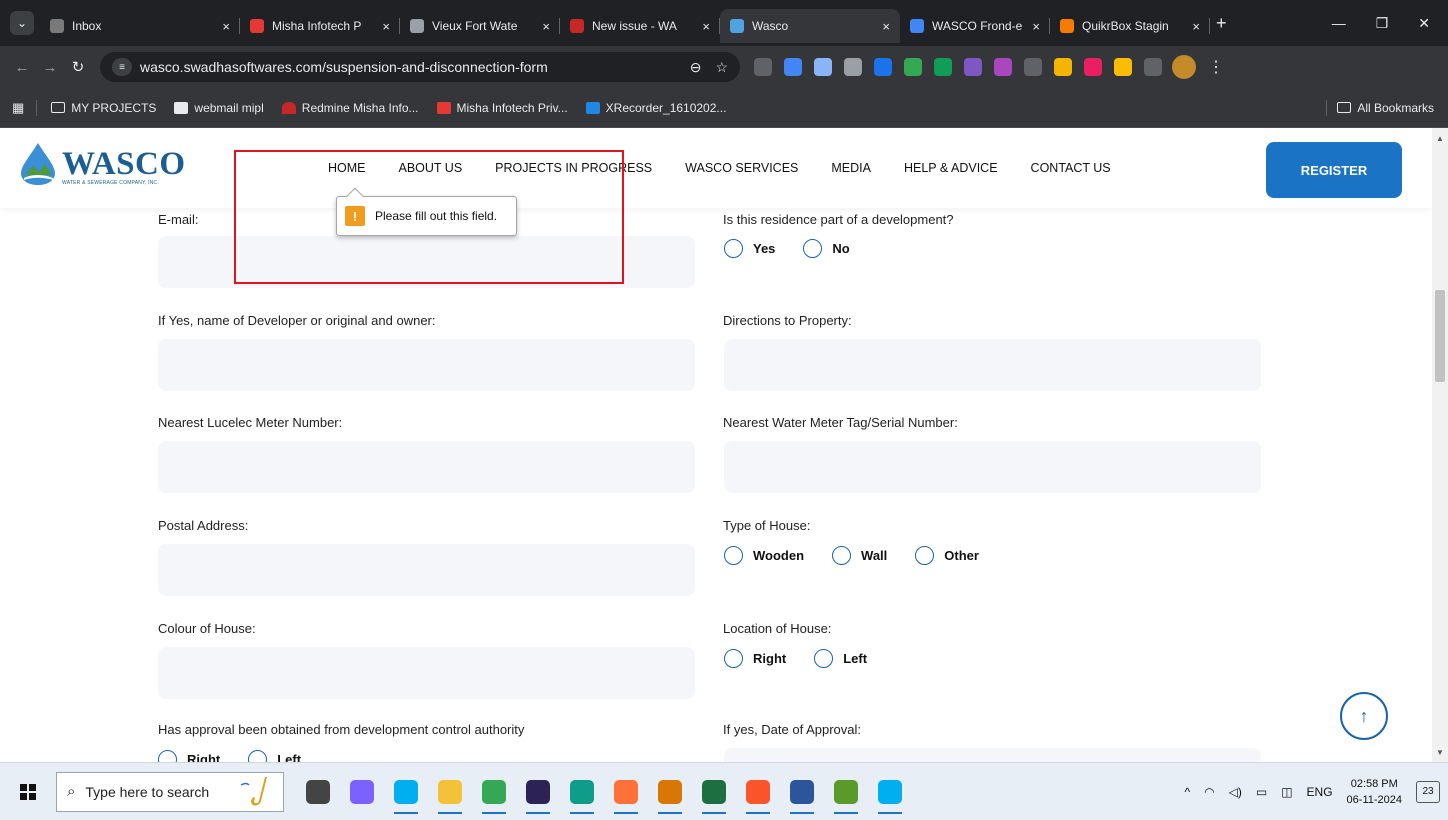 The height and width of the screenshot is (820, 1448). Describe the element at coordinates (1187, 792) in the screenshot. I see `tray-chevron-icon: ^` at that location.